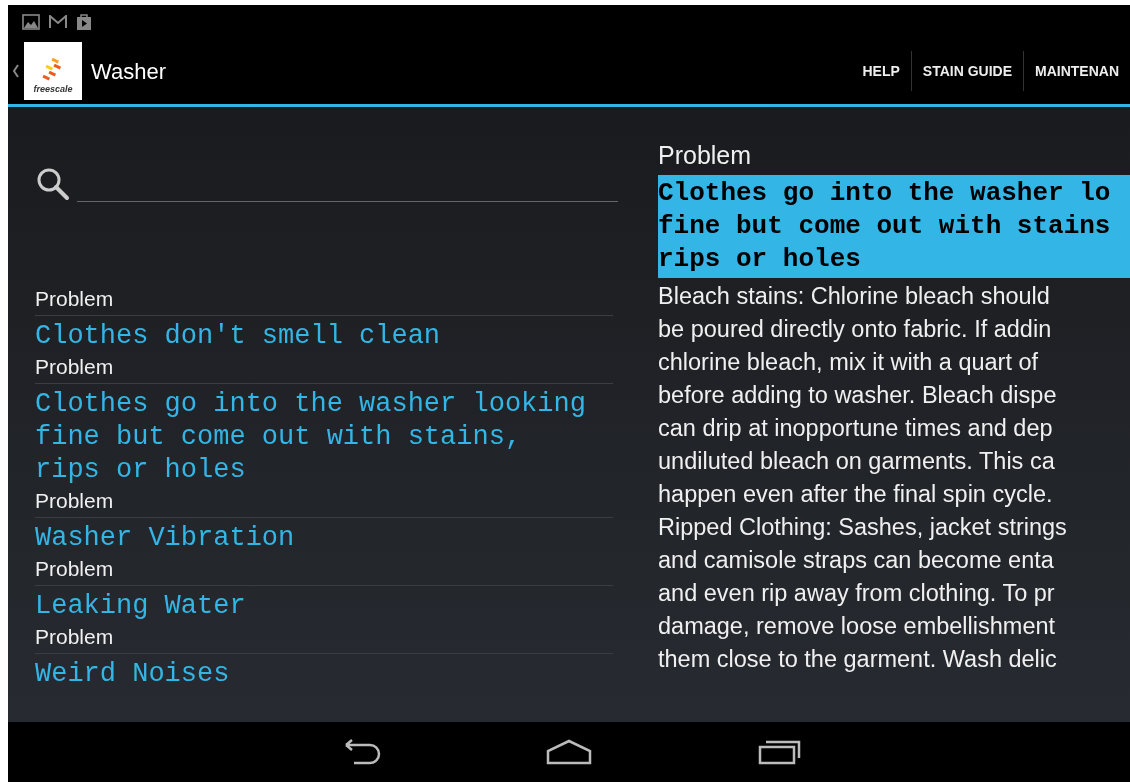 The height and width of the screenshot is (782, 1130). Describe the element at coordinates (856, 428) in the screenshot. I see `detail-text-line: can drip at inopportune times and dep` at that location.